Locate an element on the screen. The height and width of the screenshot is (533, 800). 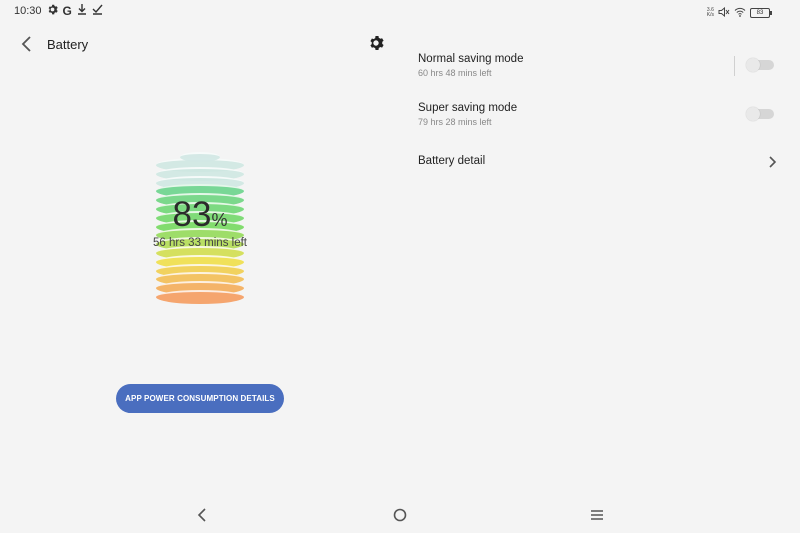
battery-detail-title: Battery detail is located at coordinates (452, 161).